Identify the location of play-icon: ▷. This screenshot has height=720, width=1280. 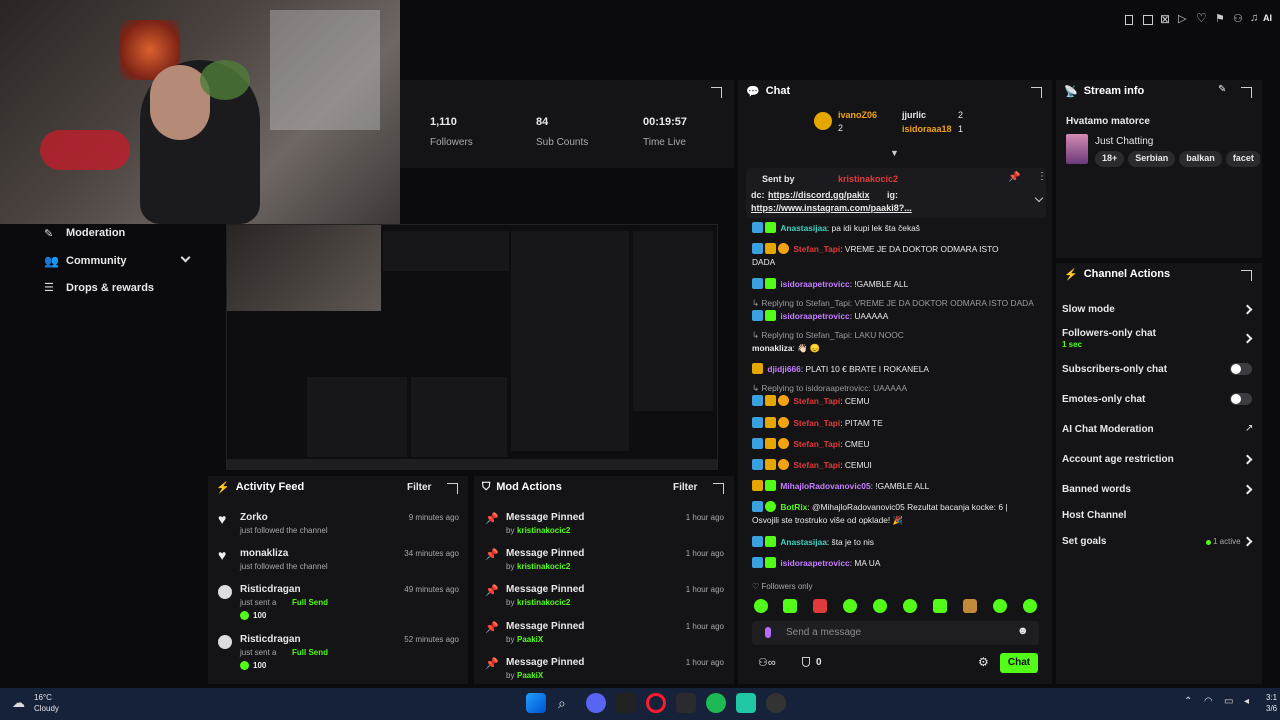
(1182, 18).